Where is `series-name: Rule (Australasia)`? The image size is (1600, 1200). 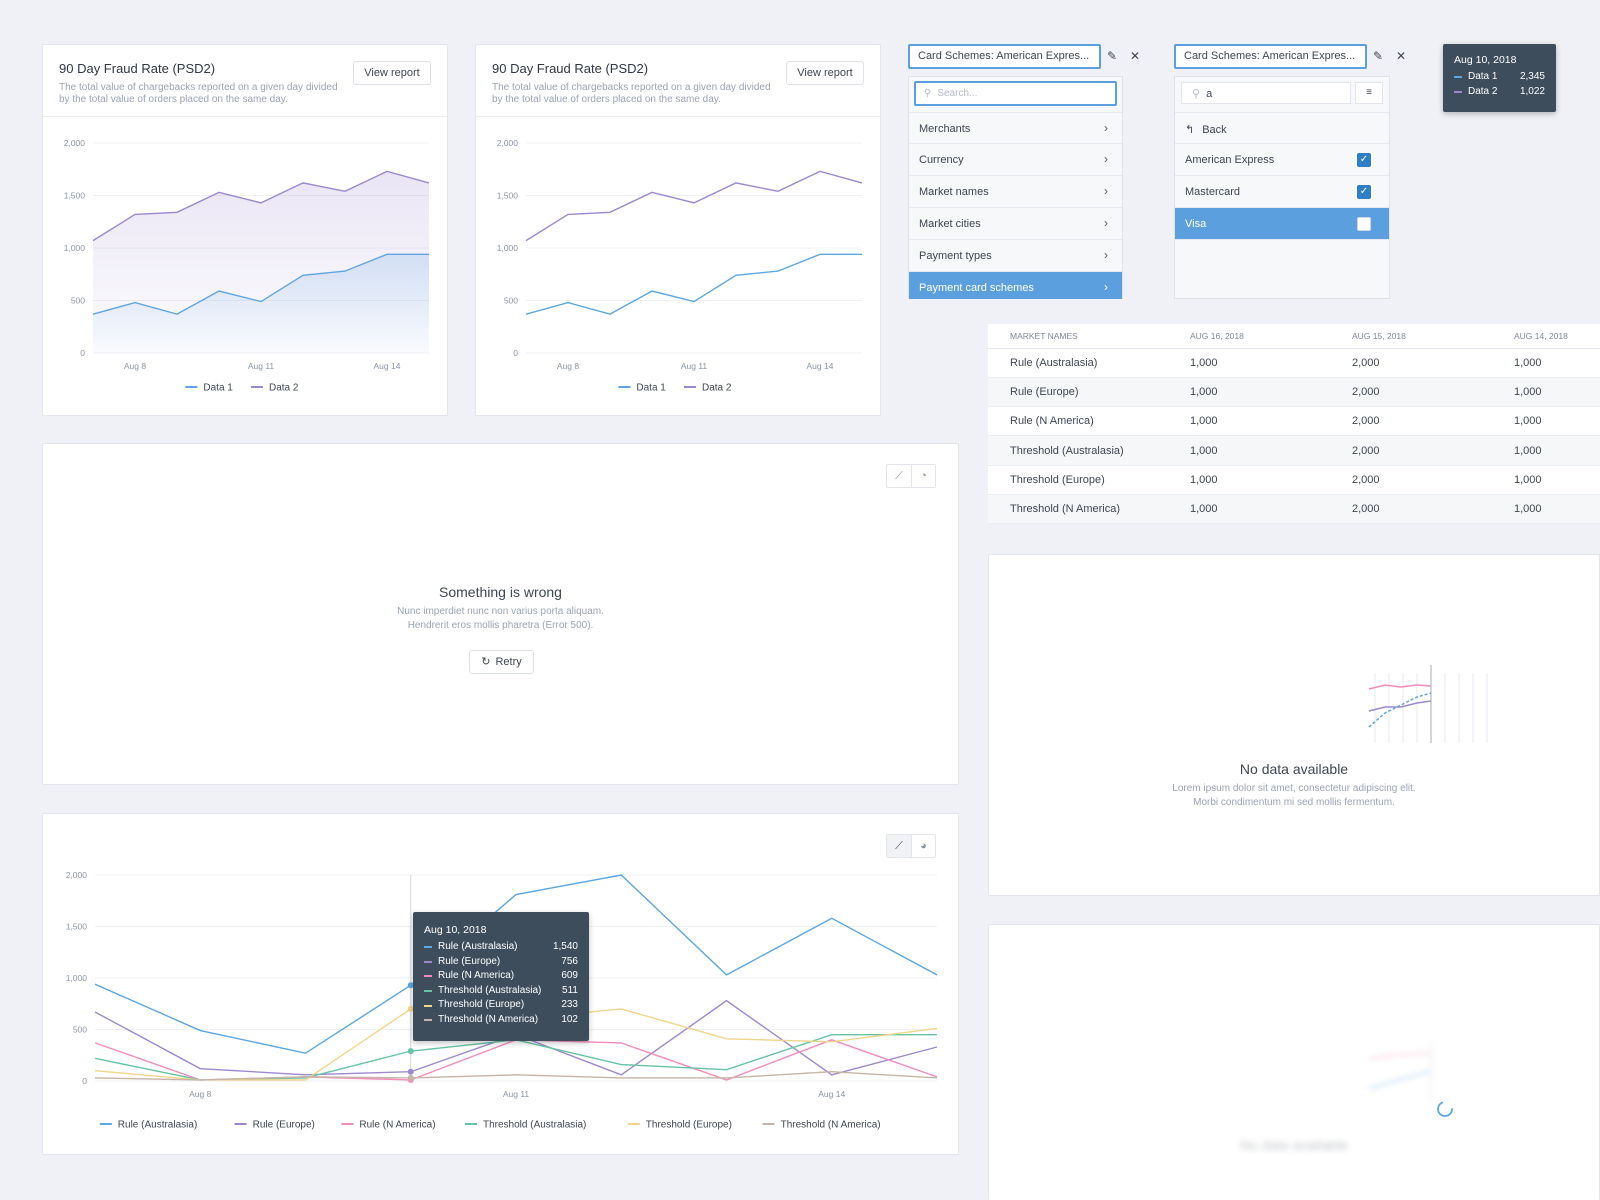
series-name: Rule (Australasia) is located at coordinates (478, 946).